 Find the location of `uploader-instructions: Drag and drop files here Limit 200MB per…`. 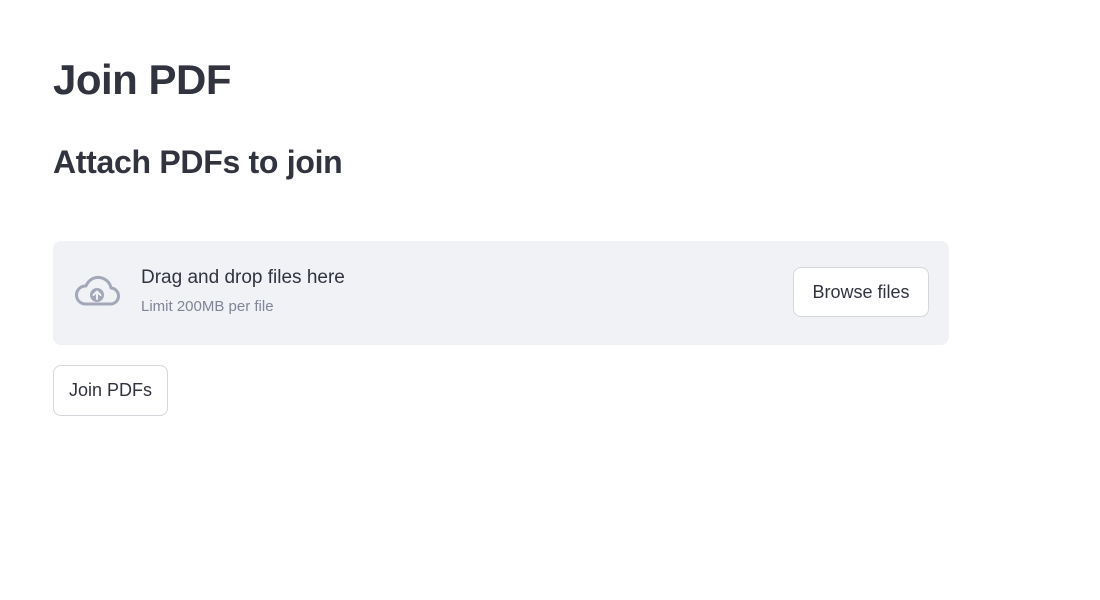

uploader-instructions: Drag and drop files here Limit 200MB per… is located at coordinates (243, 291).